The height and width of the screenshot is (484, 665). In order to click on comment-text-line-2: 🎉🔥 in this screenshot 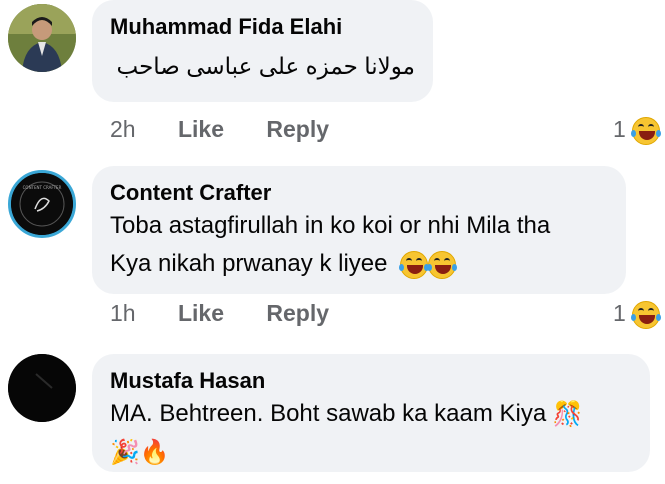, I will do `click(371, 453)`.